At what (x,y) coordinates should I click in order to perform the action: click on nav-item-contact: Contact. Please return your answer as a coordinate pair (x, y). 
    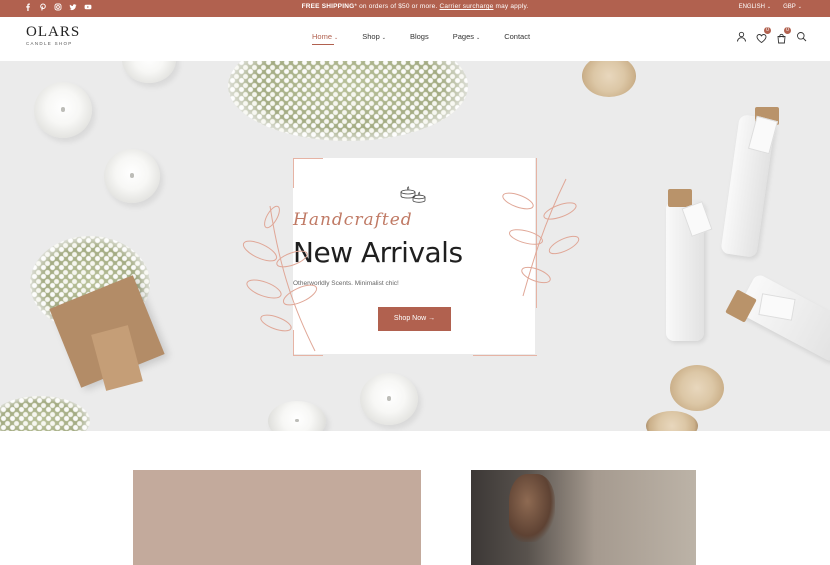
    Looking at the image, I should click on (517, 36).